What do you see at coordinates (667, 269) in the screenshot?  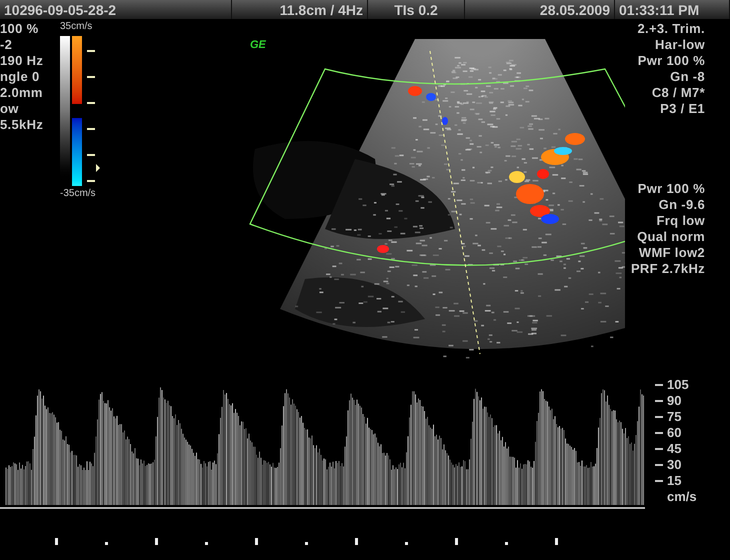 I see `parameter-text: PRF 2.7kHz` at bounding box center [667, 269].